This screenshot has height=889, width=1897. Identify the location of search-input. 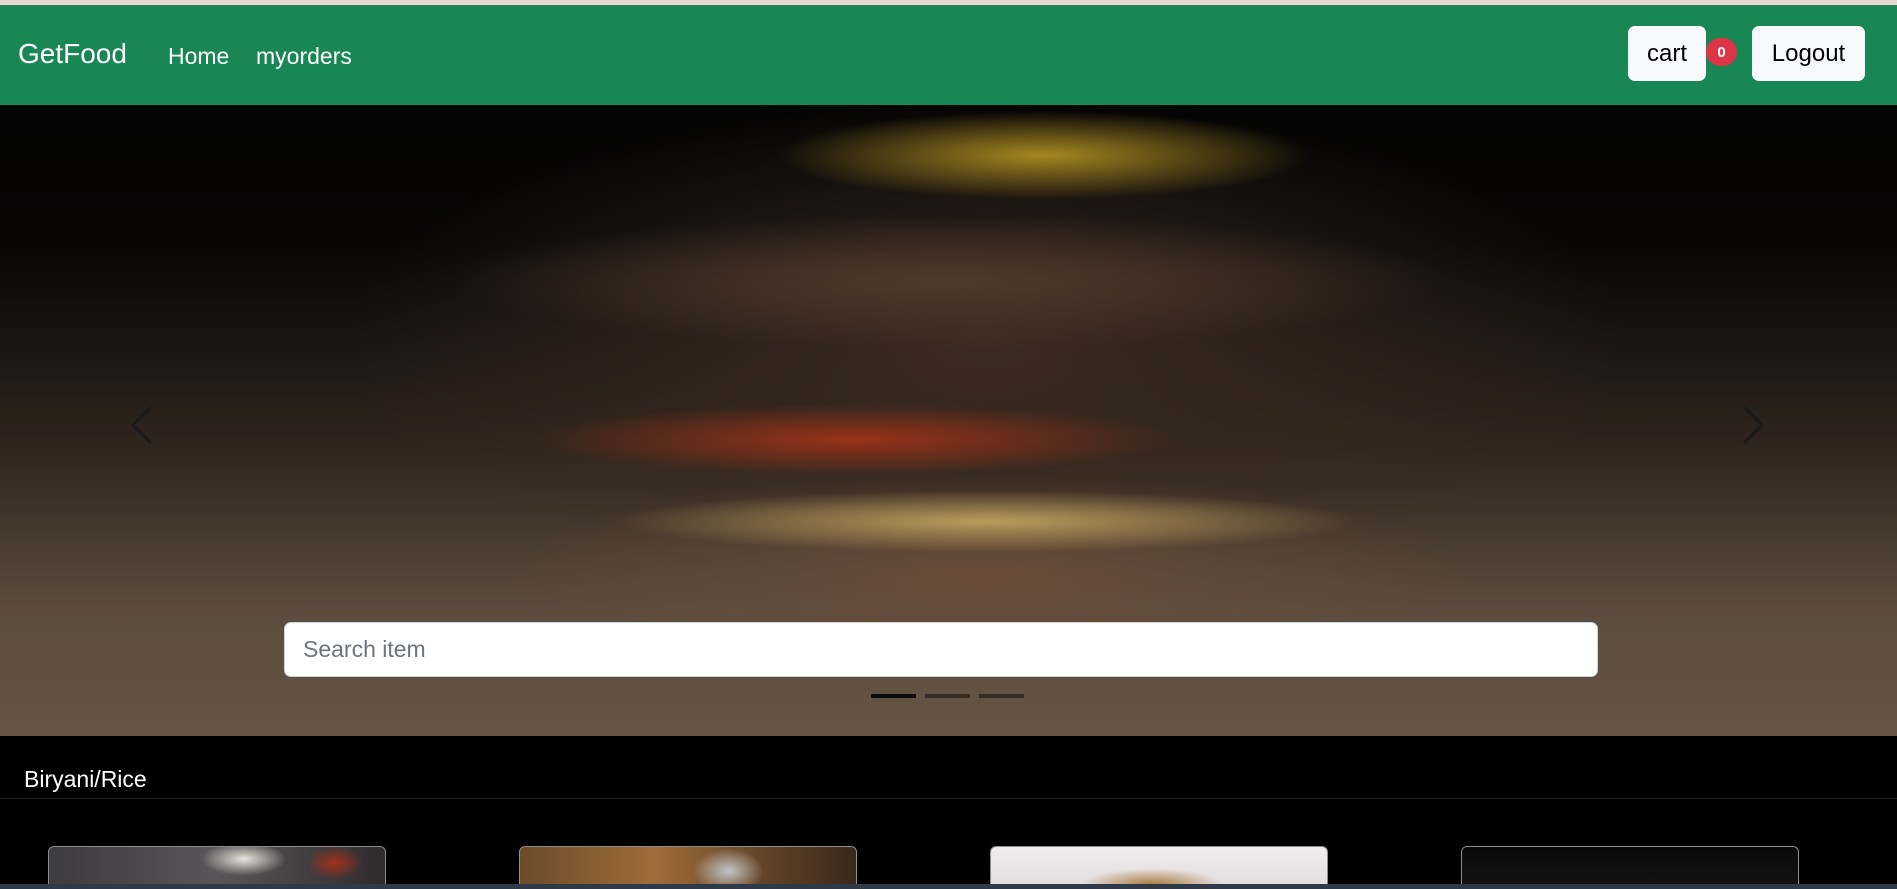
(941, 649).